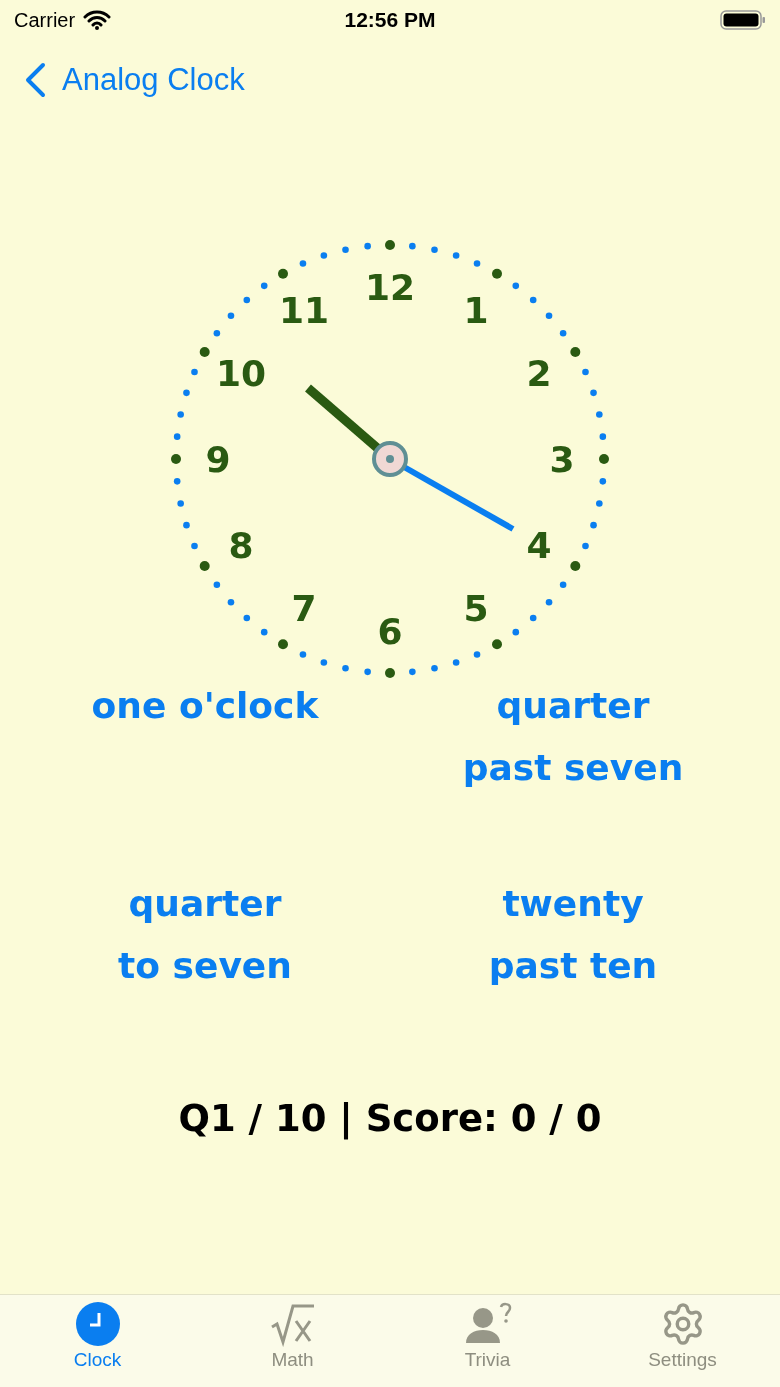 This screenshot has width=780, height=1387. What do you see at coordinates (241, 373) in the screenshot?
I see `clock-number: 10` at bounding box center [241, 373].